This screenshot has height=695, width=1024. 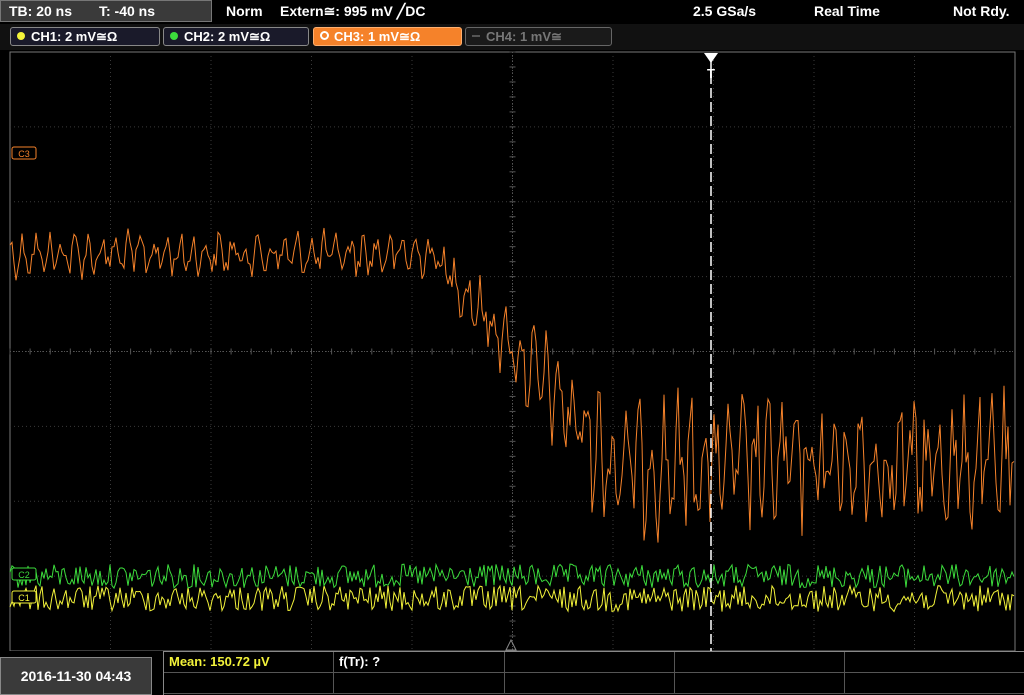 What do you see at coordinates (174, 36) in the screenshot?
I see `channel-2-dot-icon` at bounding box center [174, 36].